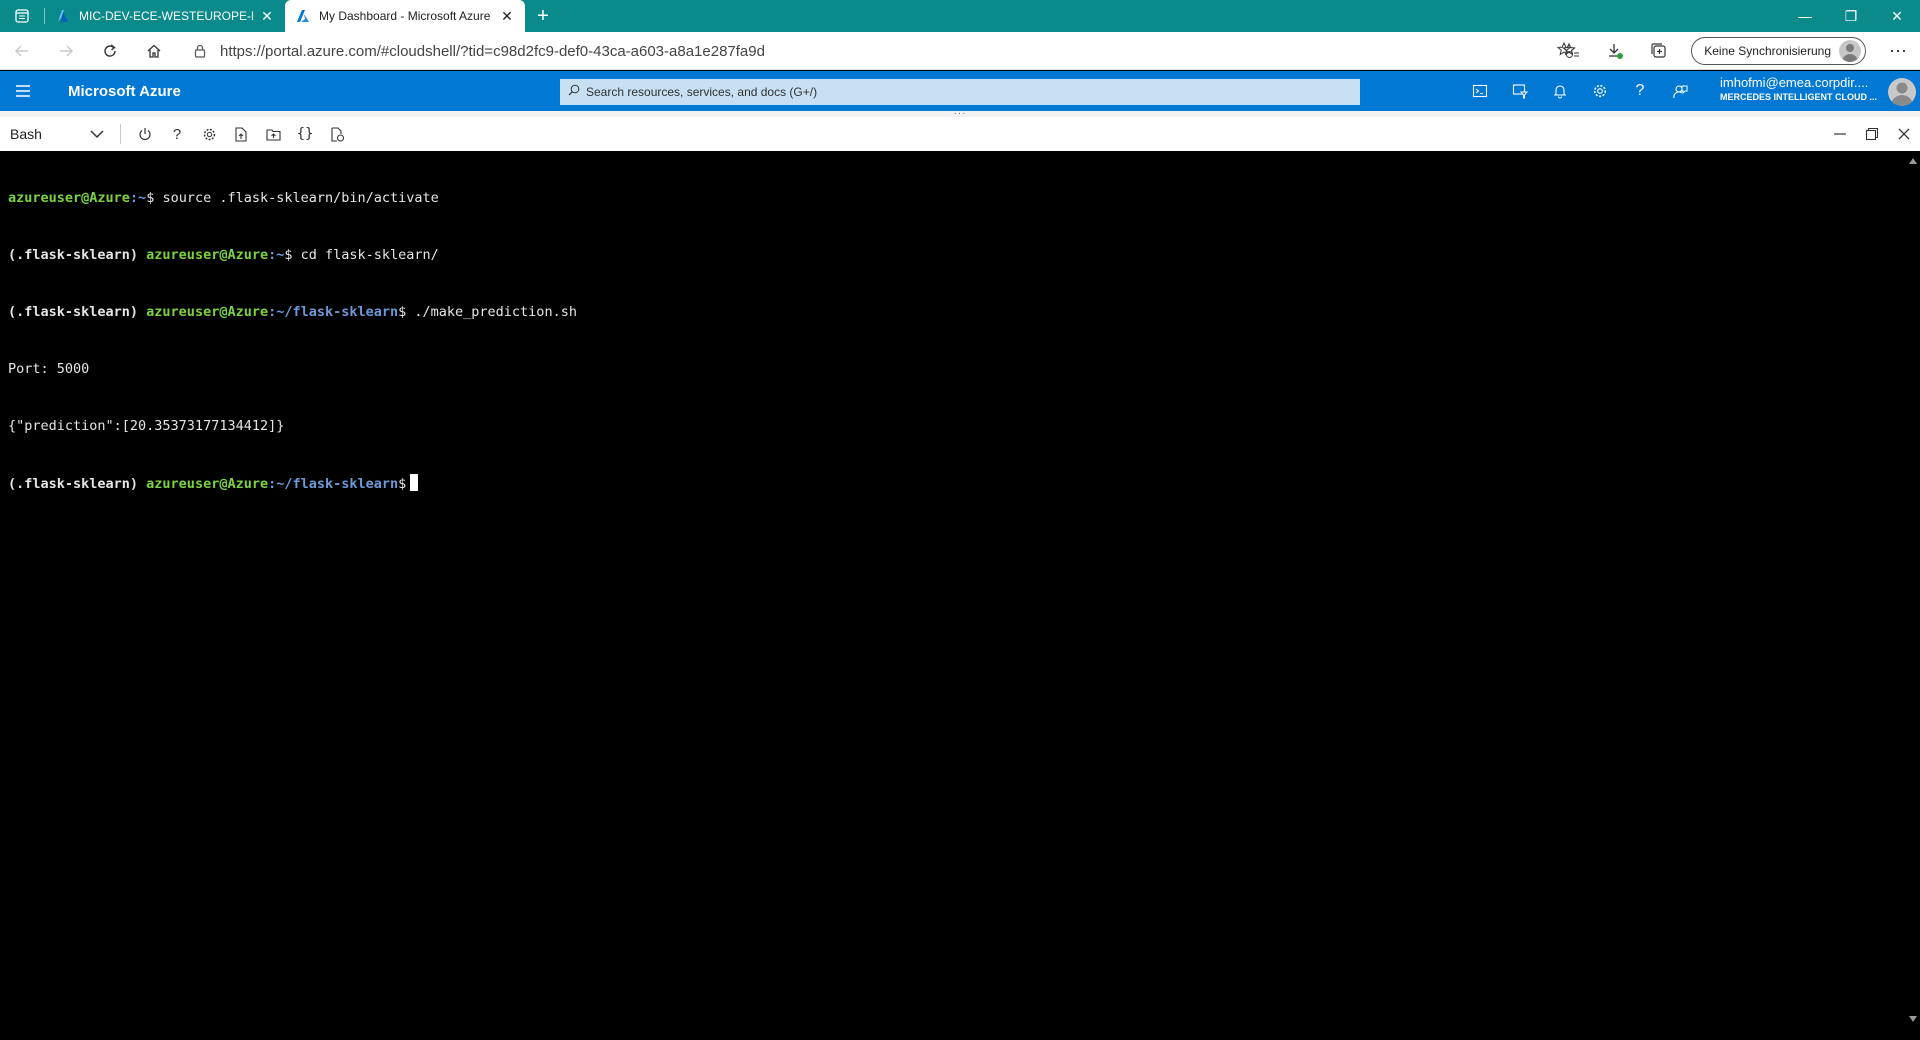 The width and height of the screenshot is (1920, 1040). What do you see at coordinates (66, 51) in the screenshot?
I see `forward-arrow-icon` at bounding box center [66, 51].